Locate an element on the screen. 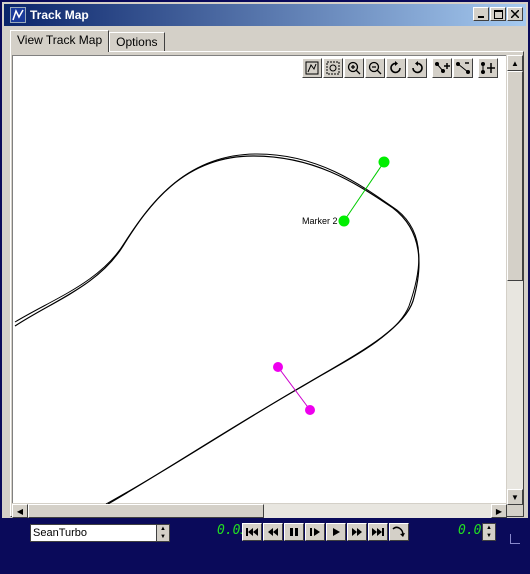 The width and height of the screenshot is (530, 574). driver-spinner: ▲ ▼ is located at coordinates (163, 533).